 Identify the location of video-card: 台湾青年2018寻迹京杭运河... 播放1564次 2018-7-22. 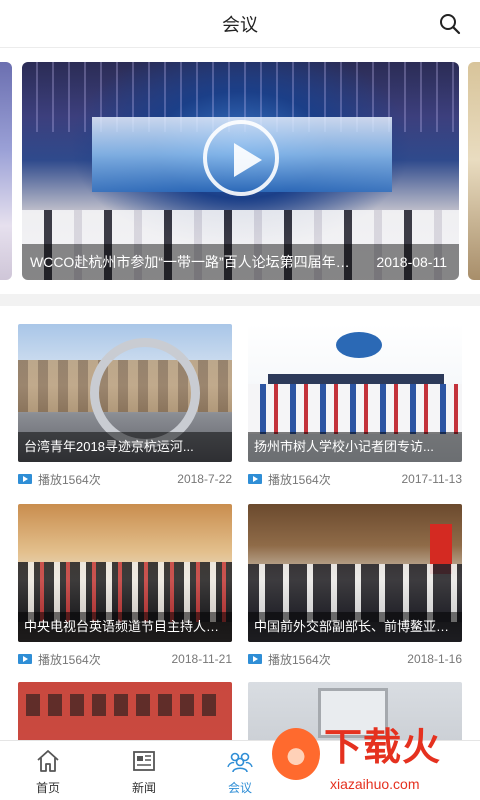
(125, 409).